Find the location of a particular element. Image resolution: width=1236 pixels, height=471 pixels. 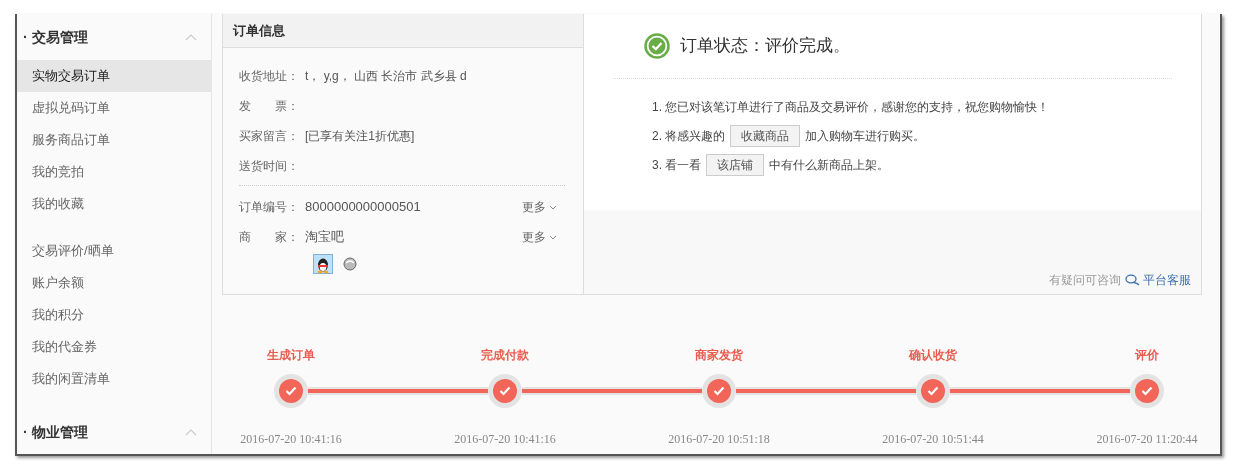

action-button: 该店铺 is located at coordinates (735, 165).